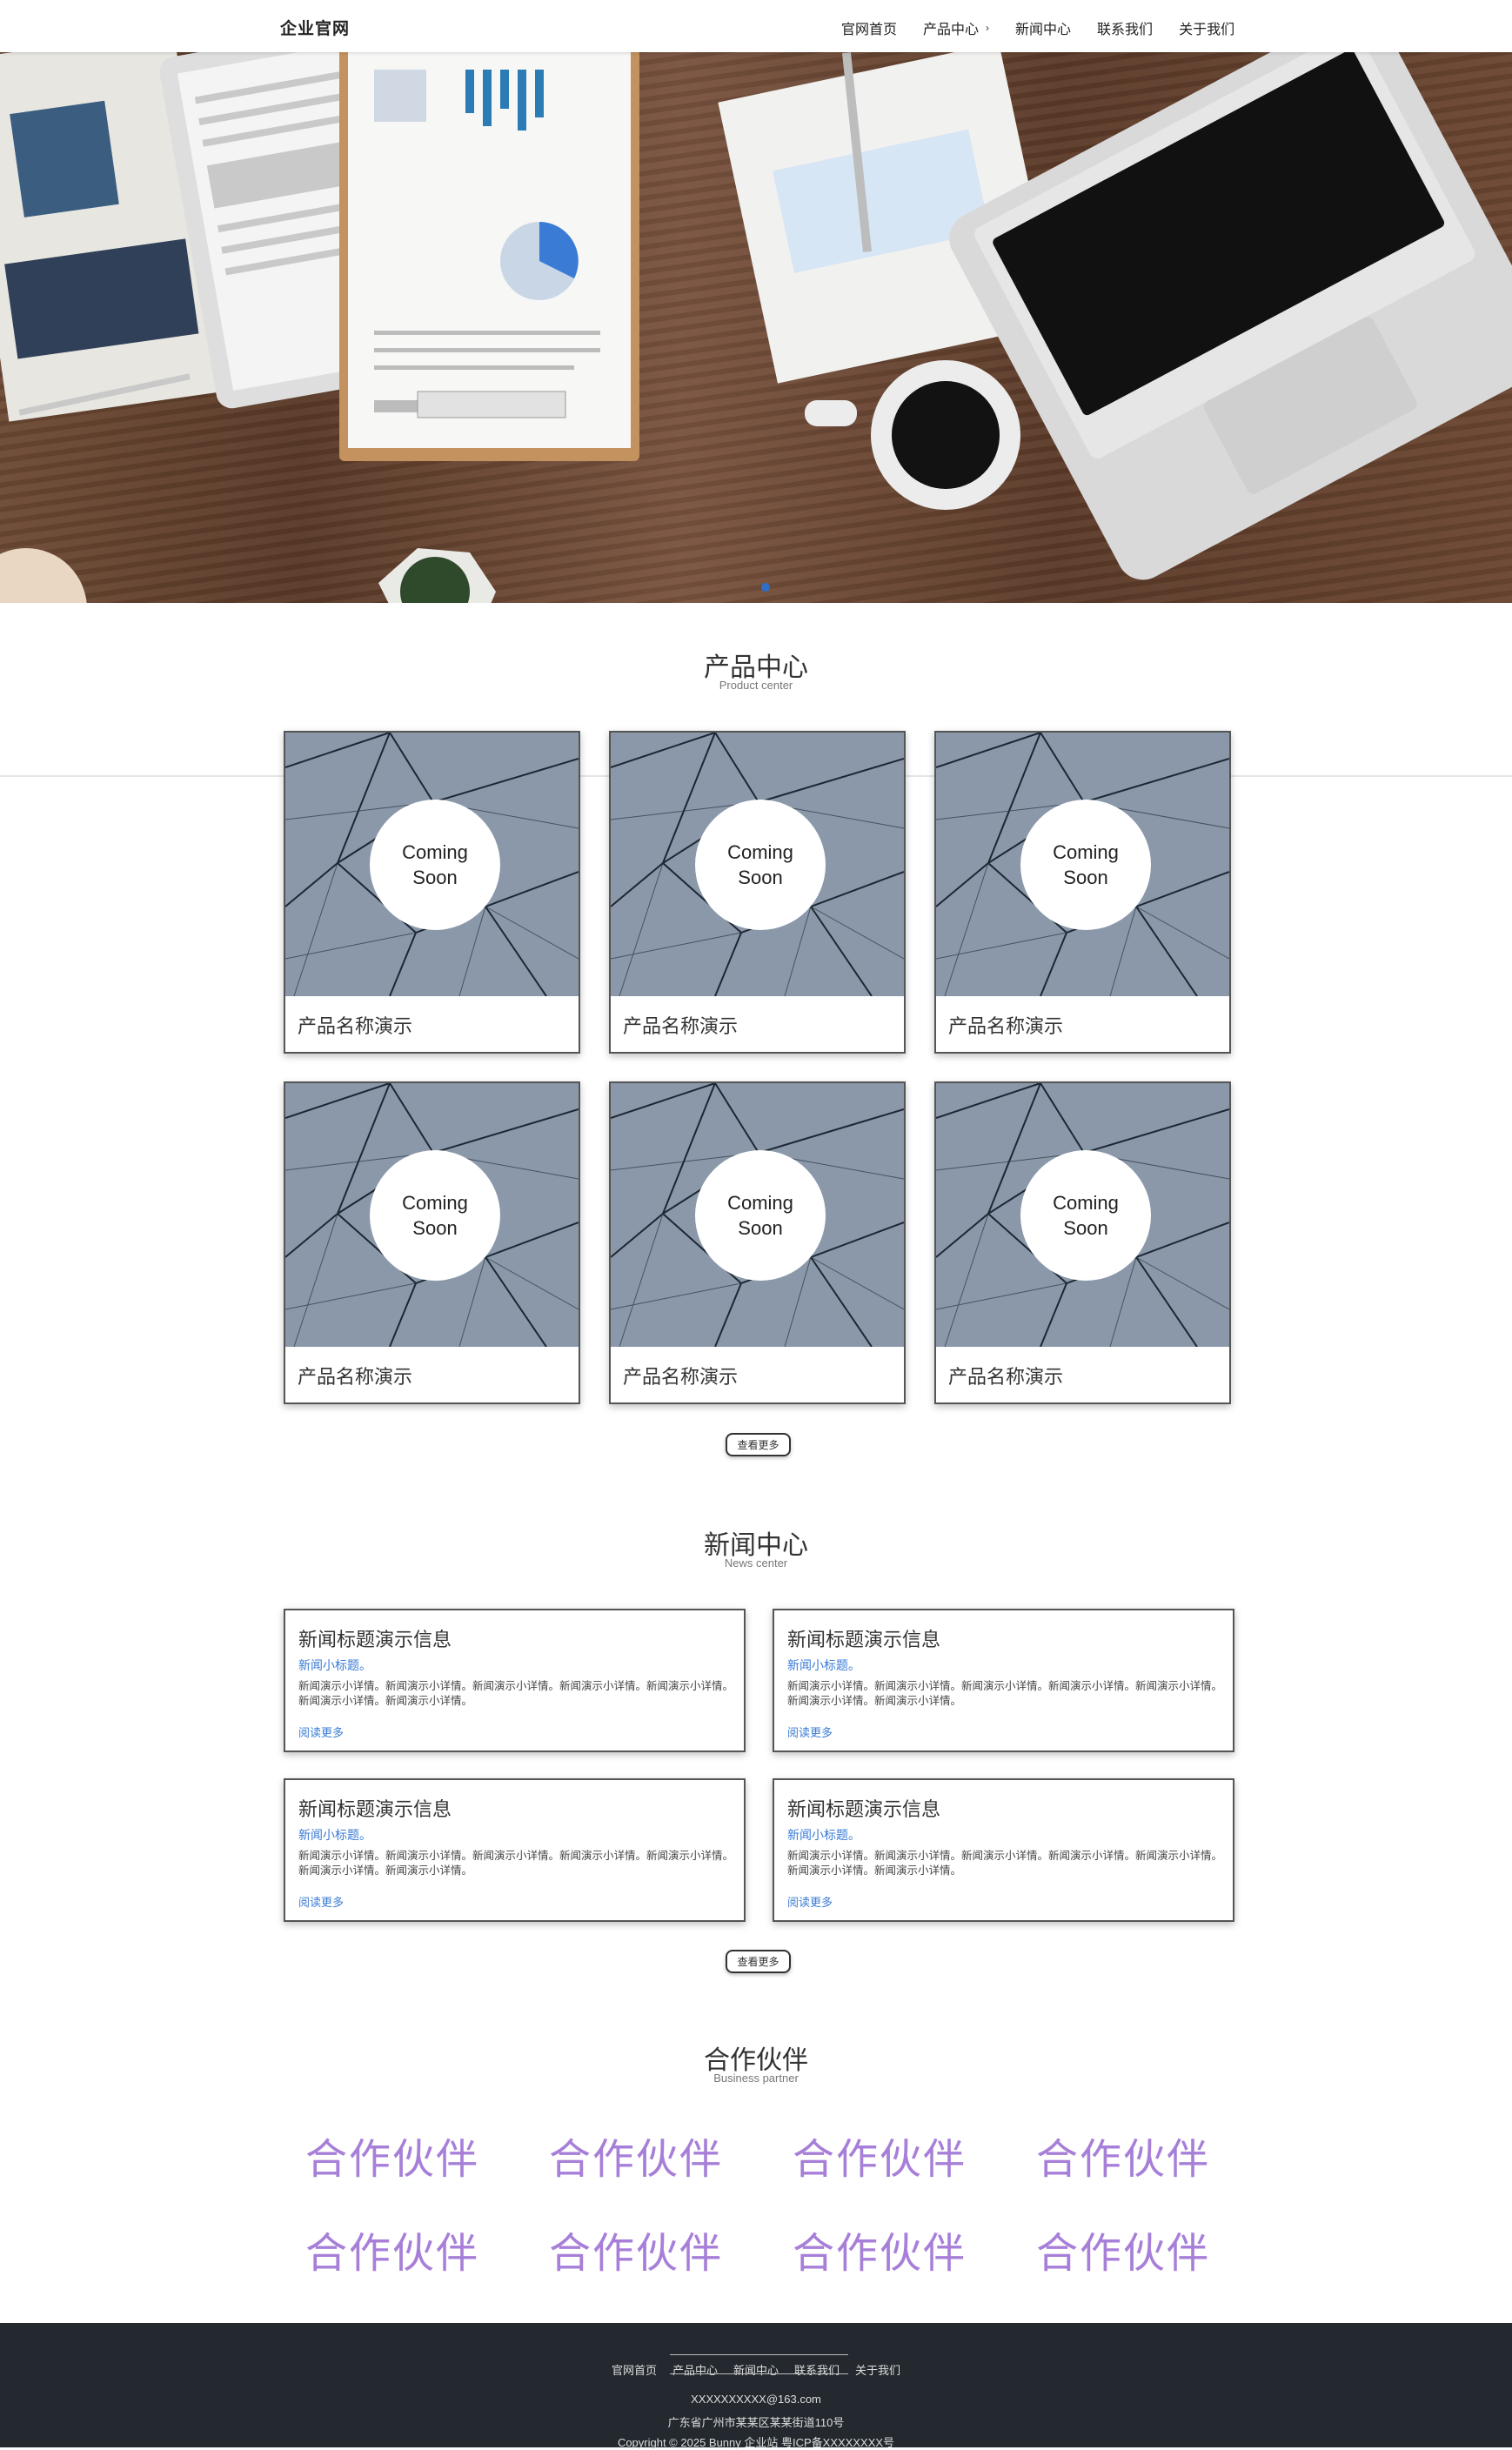 Image resolution: width=1512 pixels, height=2450 pixels. Describe the element at coordinates (756, 26) in the screenshot. I see `top-navbar: 企业官网 官网首页 产品中心 › 新闻中心 联系我们 关于我们` at that location.